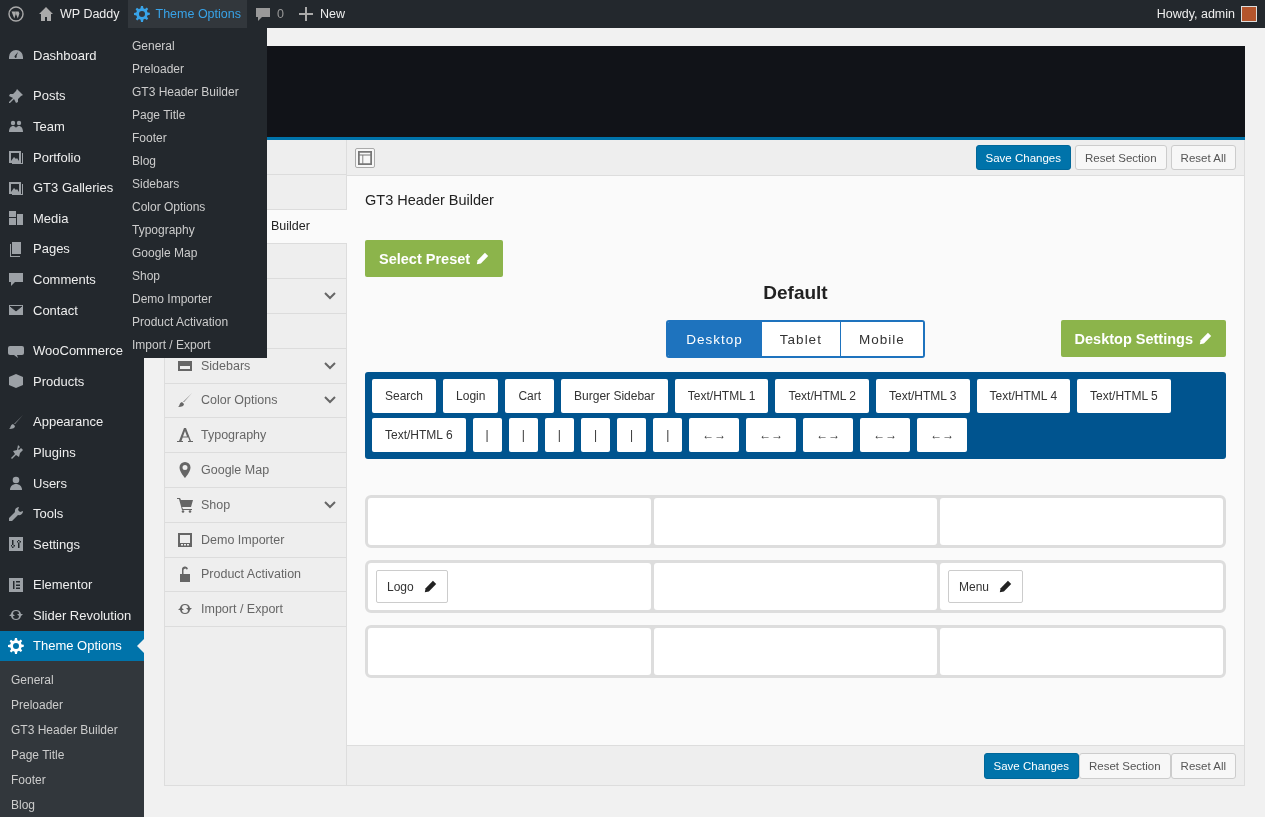 The height and width of the screenshot is (817, 1265). Describe the element at coordinates (255, 610) in the screenshot. I see `options-nav-item: Import / Export` at that location.